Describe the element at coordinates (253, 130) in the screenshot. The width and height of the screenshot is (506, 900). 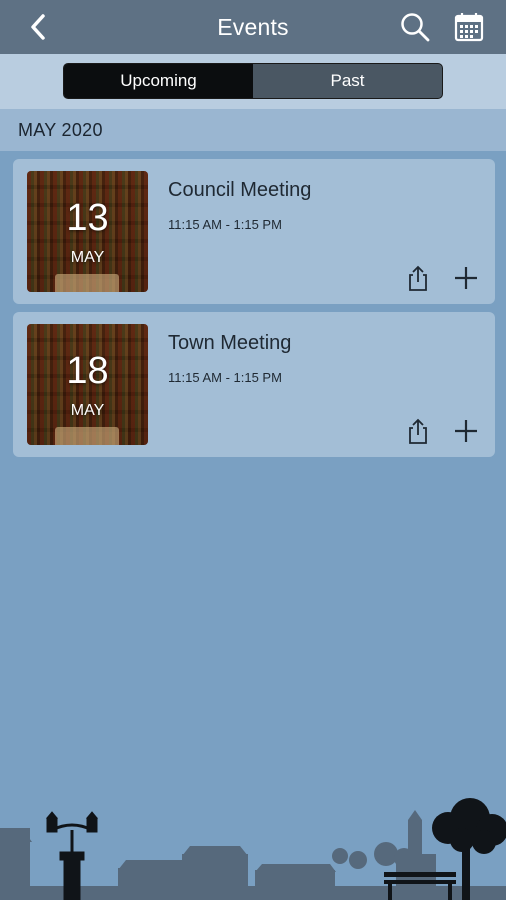
I see `month-header: MAY 2020` at that location.